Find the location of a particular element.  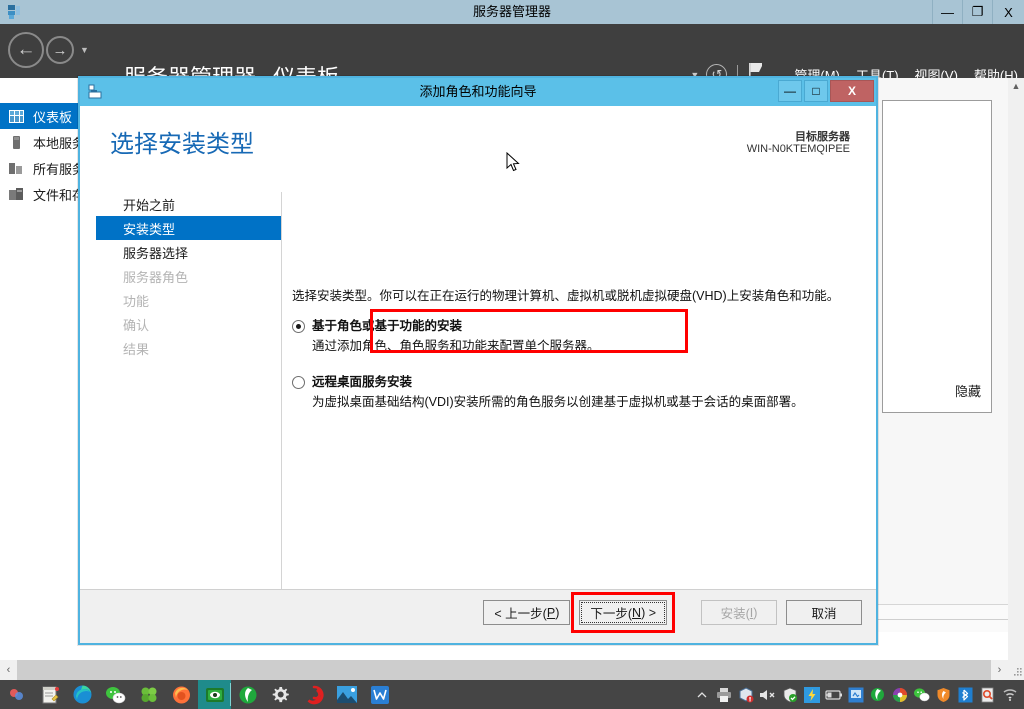

resize-grip is located at coordinates (1016, 671).